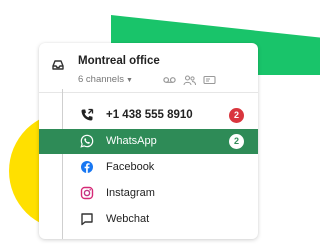 The image size is (320, 248). I want to click on channel-label: Webchat, so click(128, 219).